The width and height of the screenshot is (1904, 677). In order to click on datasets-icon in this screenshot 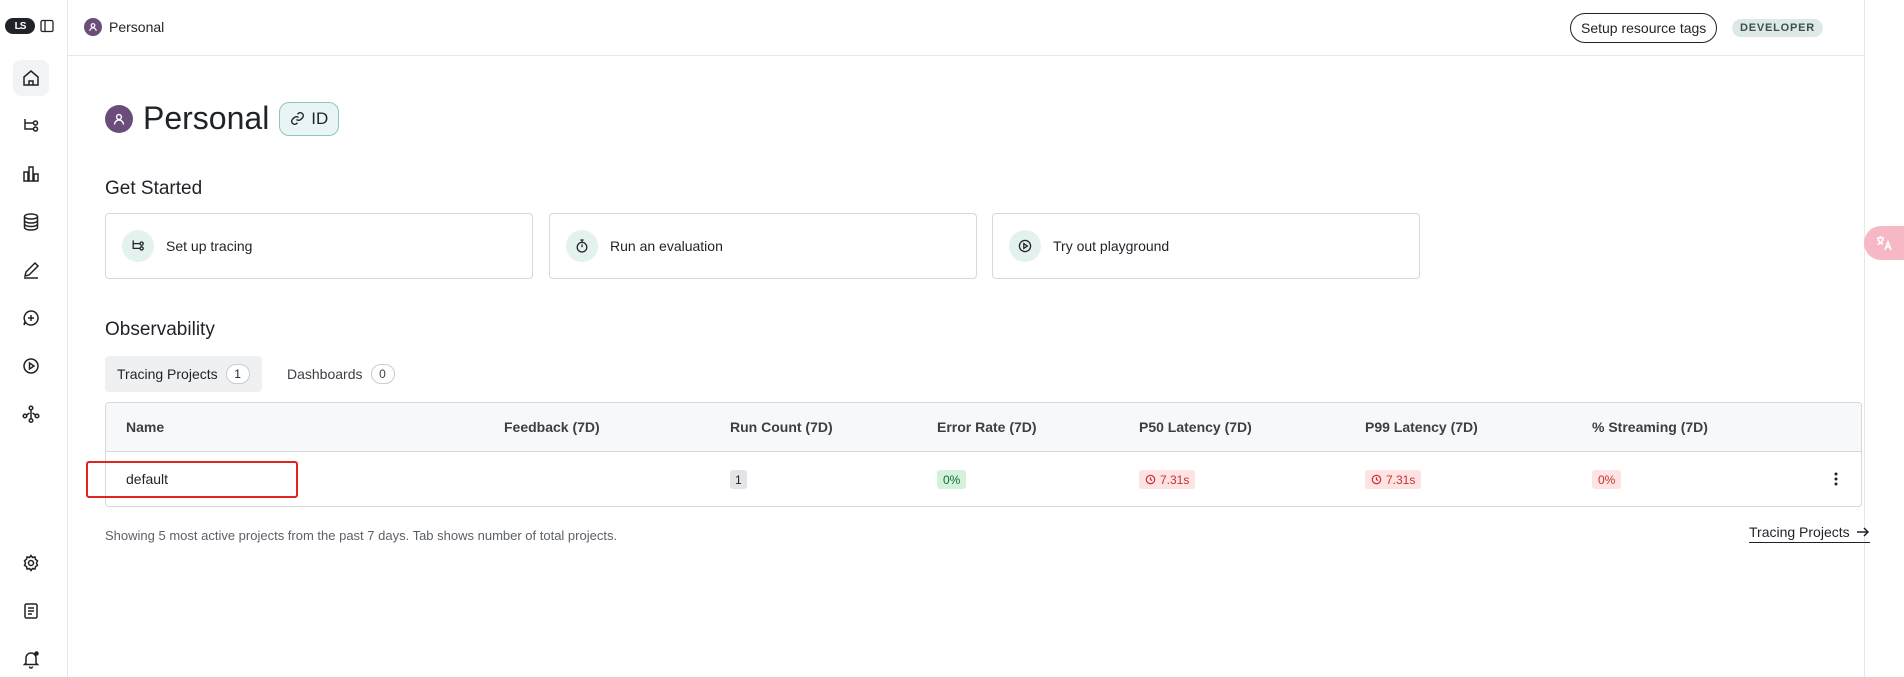, I will do `click(31, 222)`.